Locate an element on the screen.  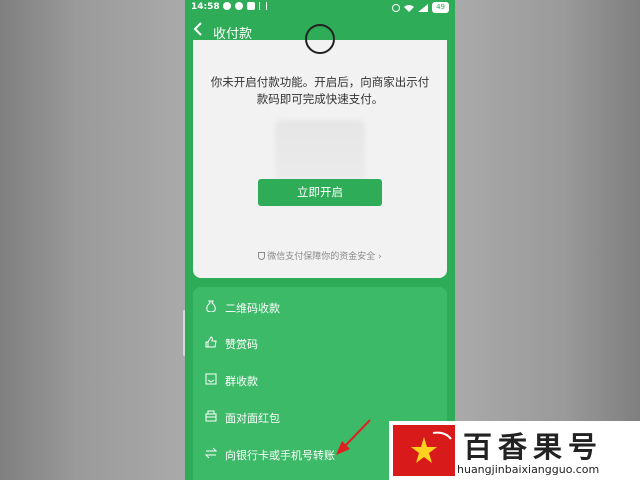
watermark-url: huangjinbaixiangguo.com is located at coordinates (528, 469).